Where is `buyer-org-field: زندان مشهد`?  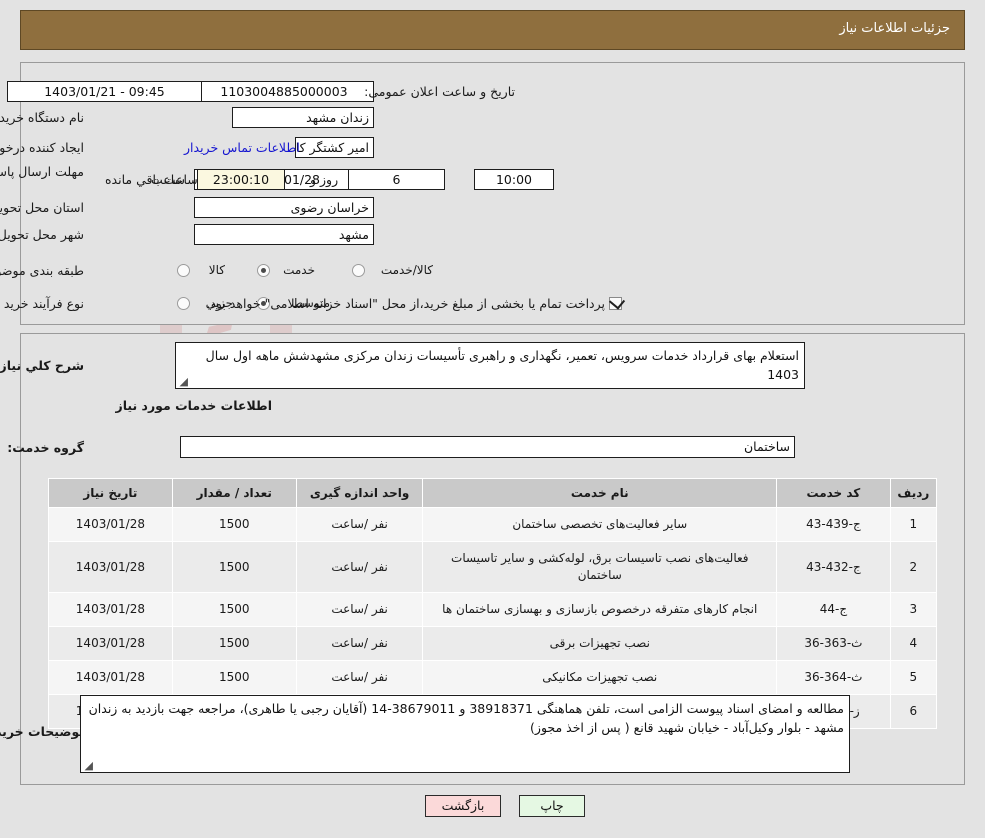 buyer-org-field: زندان مشهد is located at coordinates (303, 117).